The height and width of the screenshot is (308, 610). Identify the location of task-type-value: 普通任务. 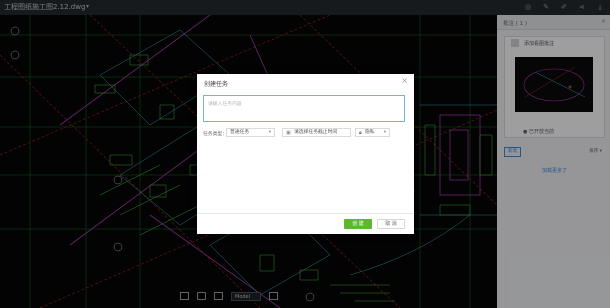
(240, 132).